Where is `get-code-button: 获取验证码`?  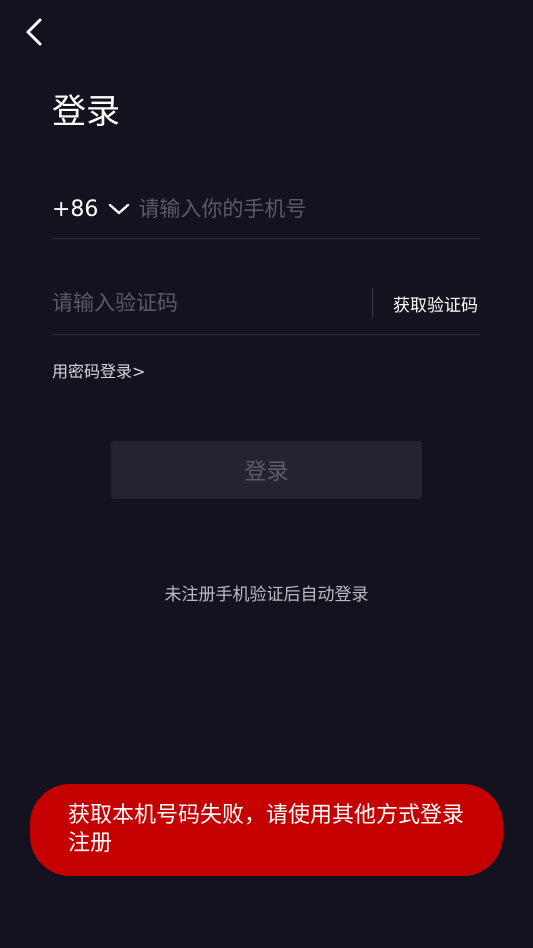 get-code-button: 获取验证码 is located at coordinates (435, 303).